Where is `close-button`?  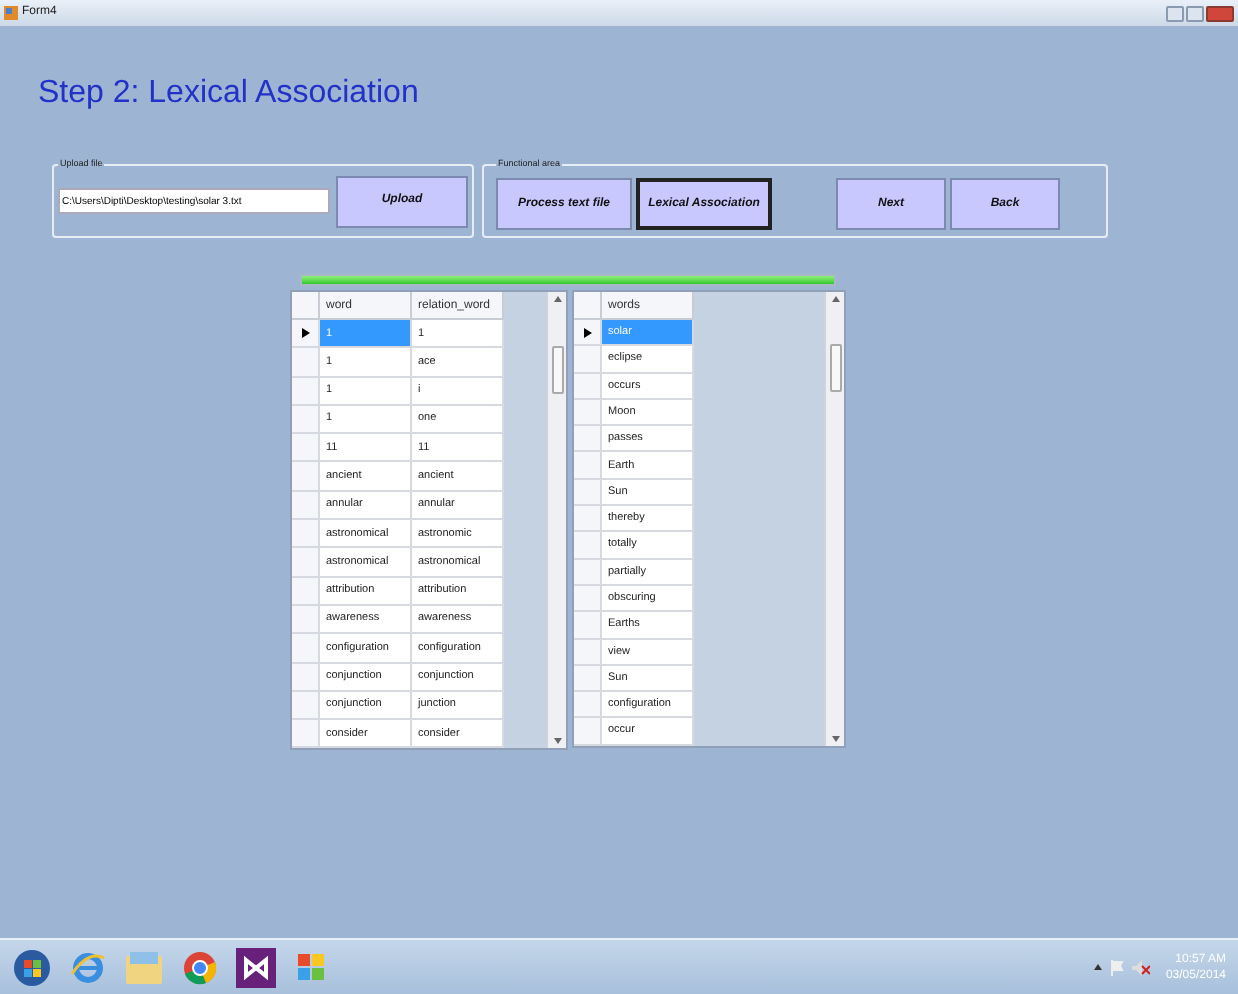 close-button is located at coordinates (1220, 13).